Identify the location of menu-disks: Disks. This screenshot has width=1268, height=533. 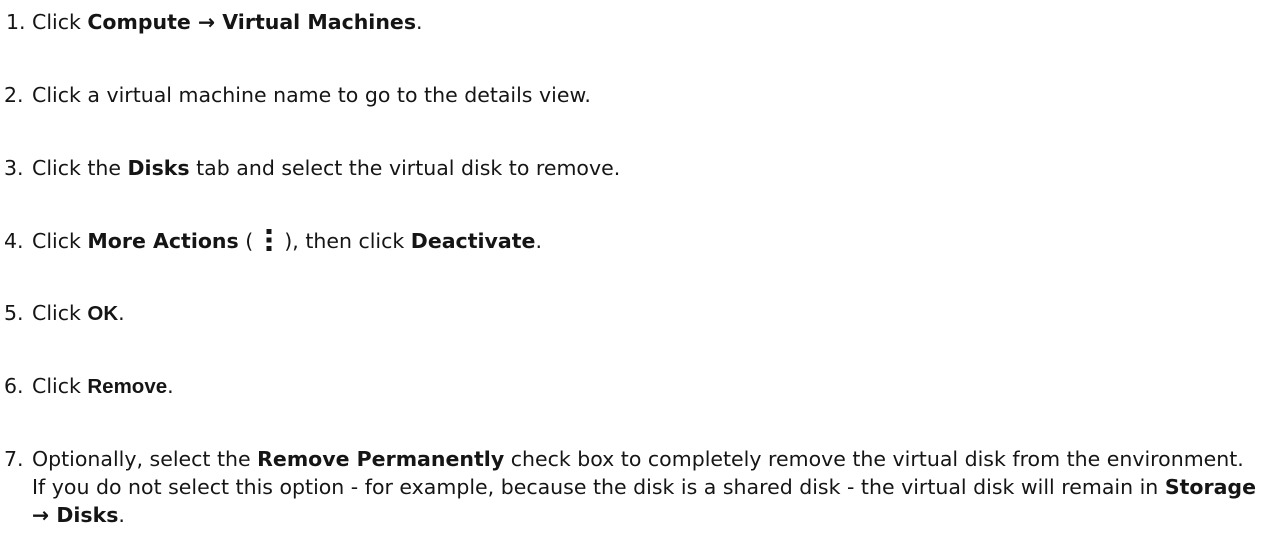
(87, 515).